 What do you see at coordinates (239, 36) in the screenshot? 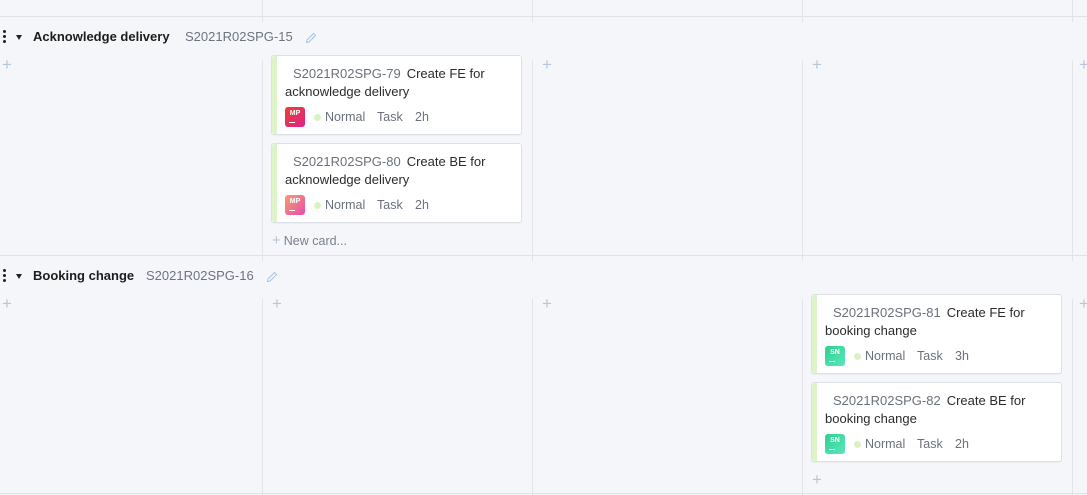
I see `swimlane-key: S2021R02SPG-15` at bounding box center [239, 36].